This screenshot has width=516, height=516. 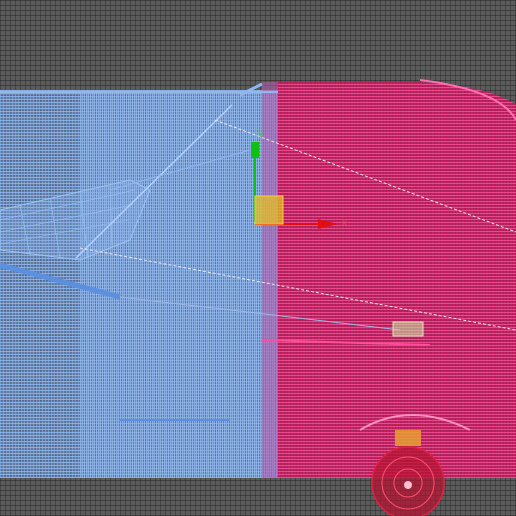 What do you see at coordinates (255, 150) in the screenshot?
I see `gizmo-y-arrow` at bounding box center [255, 150].